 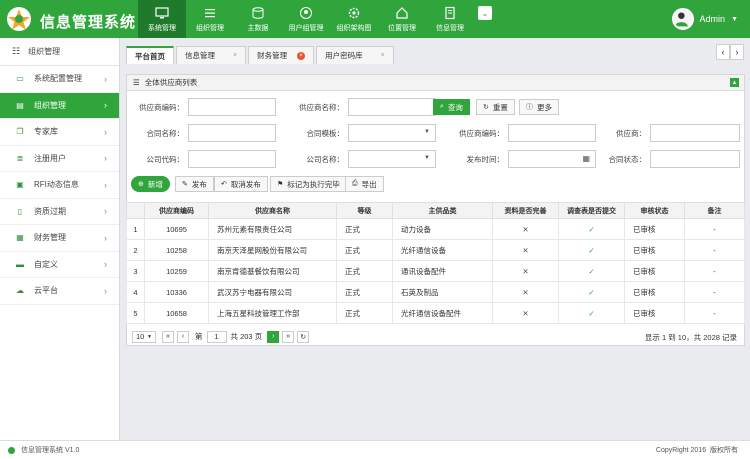 I want to click on nav-location: 位置管理, so click(x=402, y=19).